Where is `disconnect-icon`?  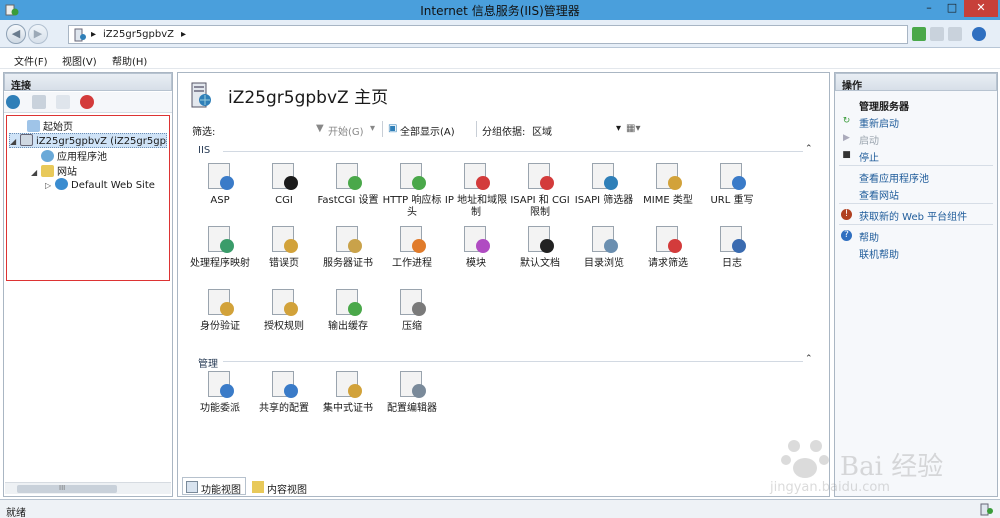
disconnect-icon is located at coordinates (87, 102).